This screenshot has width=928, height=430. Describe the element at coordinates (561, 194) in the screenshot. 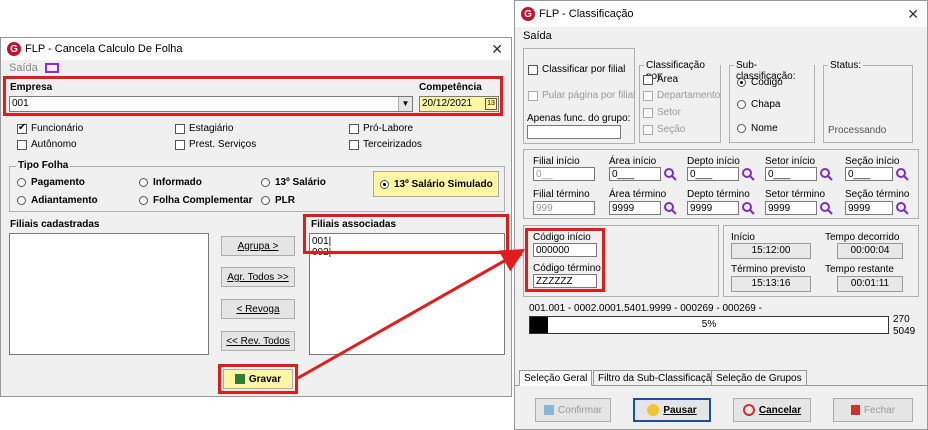

I see `filial-termino-label: Filial término` at that location.